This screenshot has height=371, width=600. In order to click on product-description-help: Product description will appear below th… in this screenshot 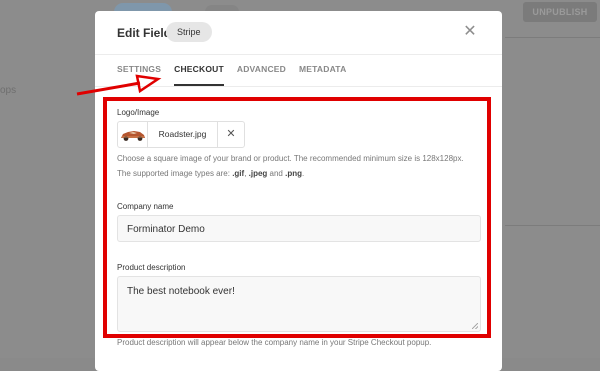, I will do `click(274, 342)`.